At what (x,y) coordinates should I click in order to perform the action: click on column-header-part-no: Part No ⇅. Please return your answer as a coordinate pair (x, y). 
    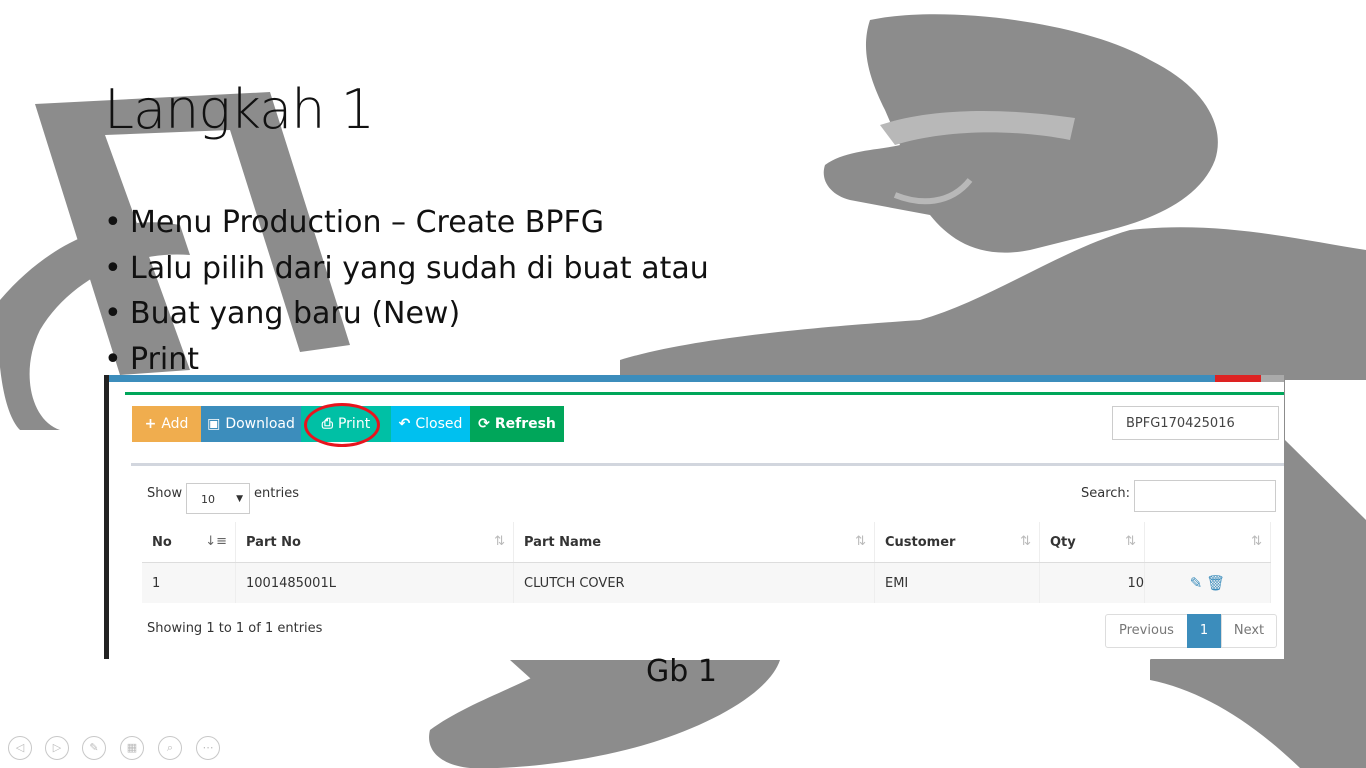
    Looking at the image, I should click on (374, 542).